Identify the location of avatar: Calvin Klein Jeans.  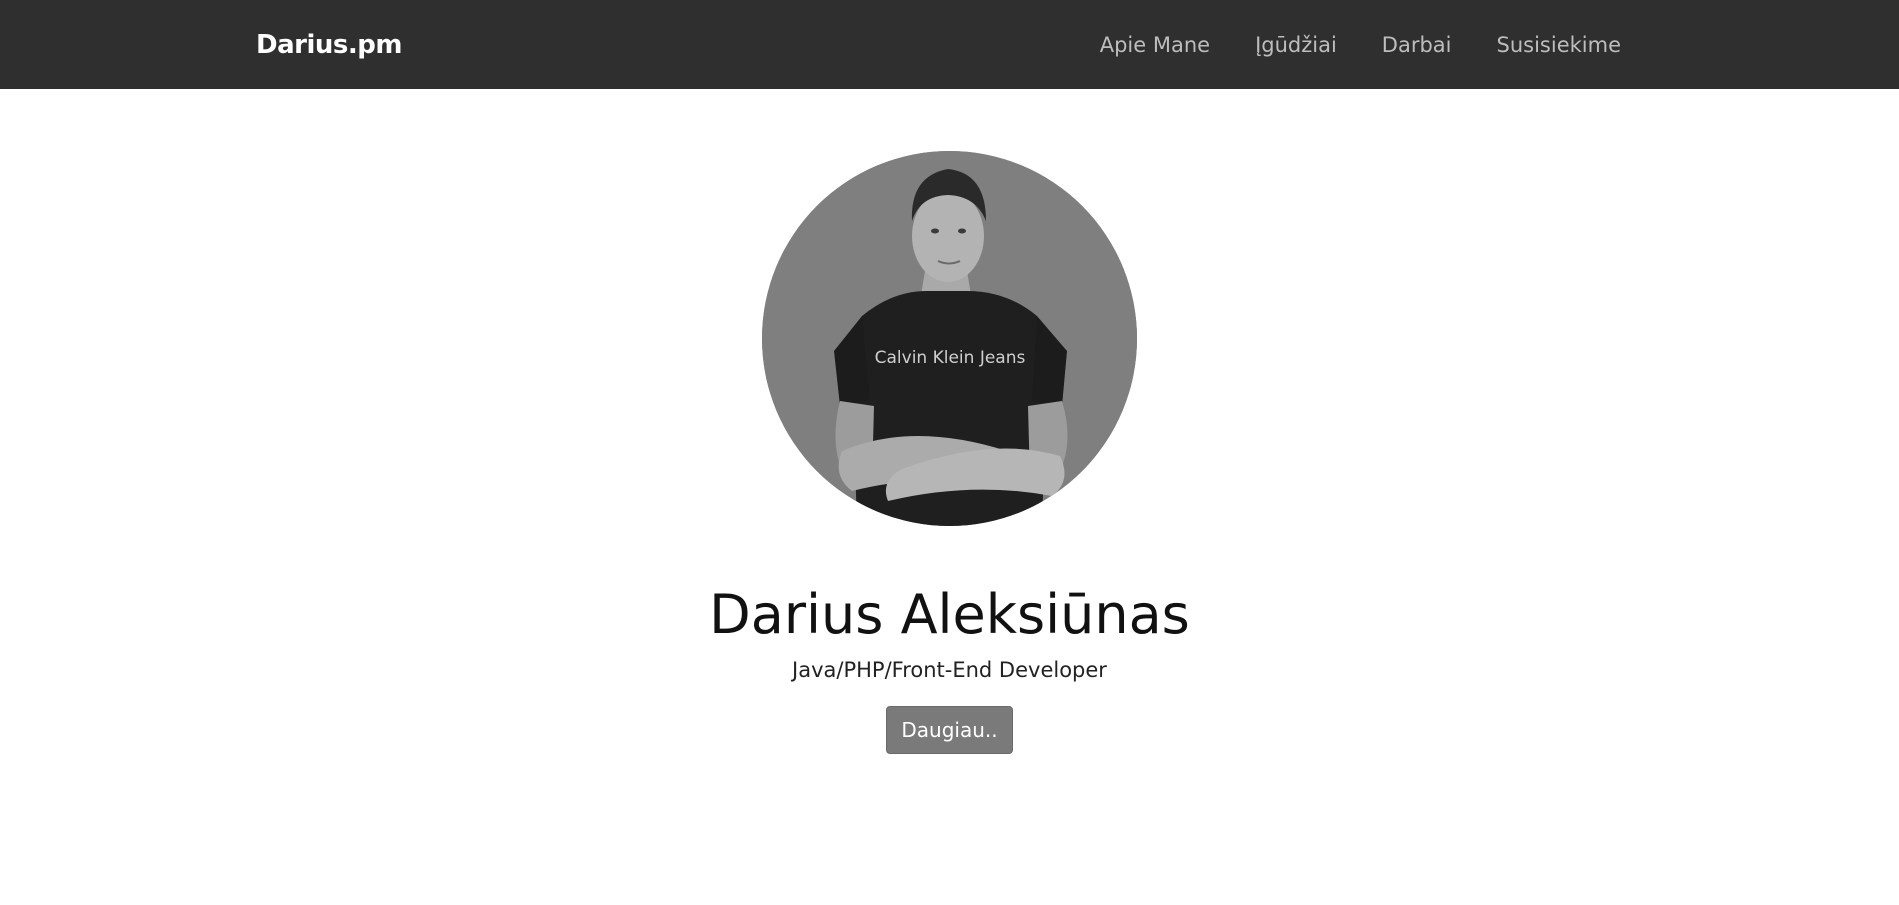
(949, 338).